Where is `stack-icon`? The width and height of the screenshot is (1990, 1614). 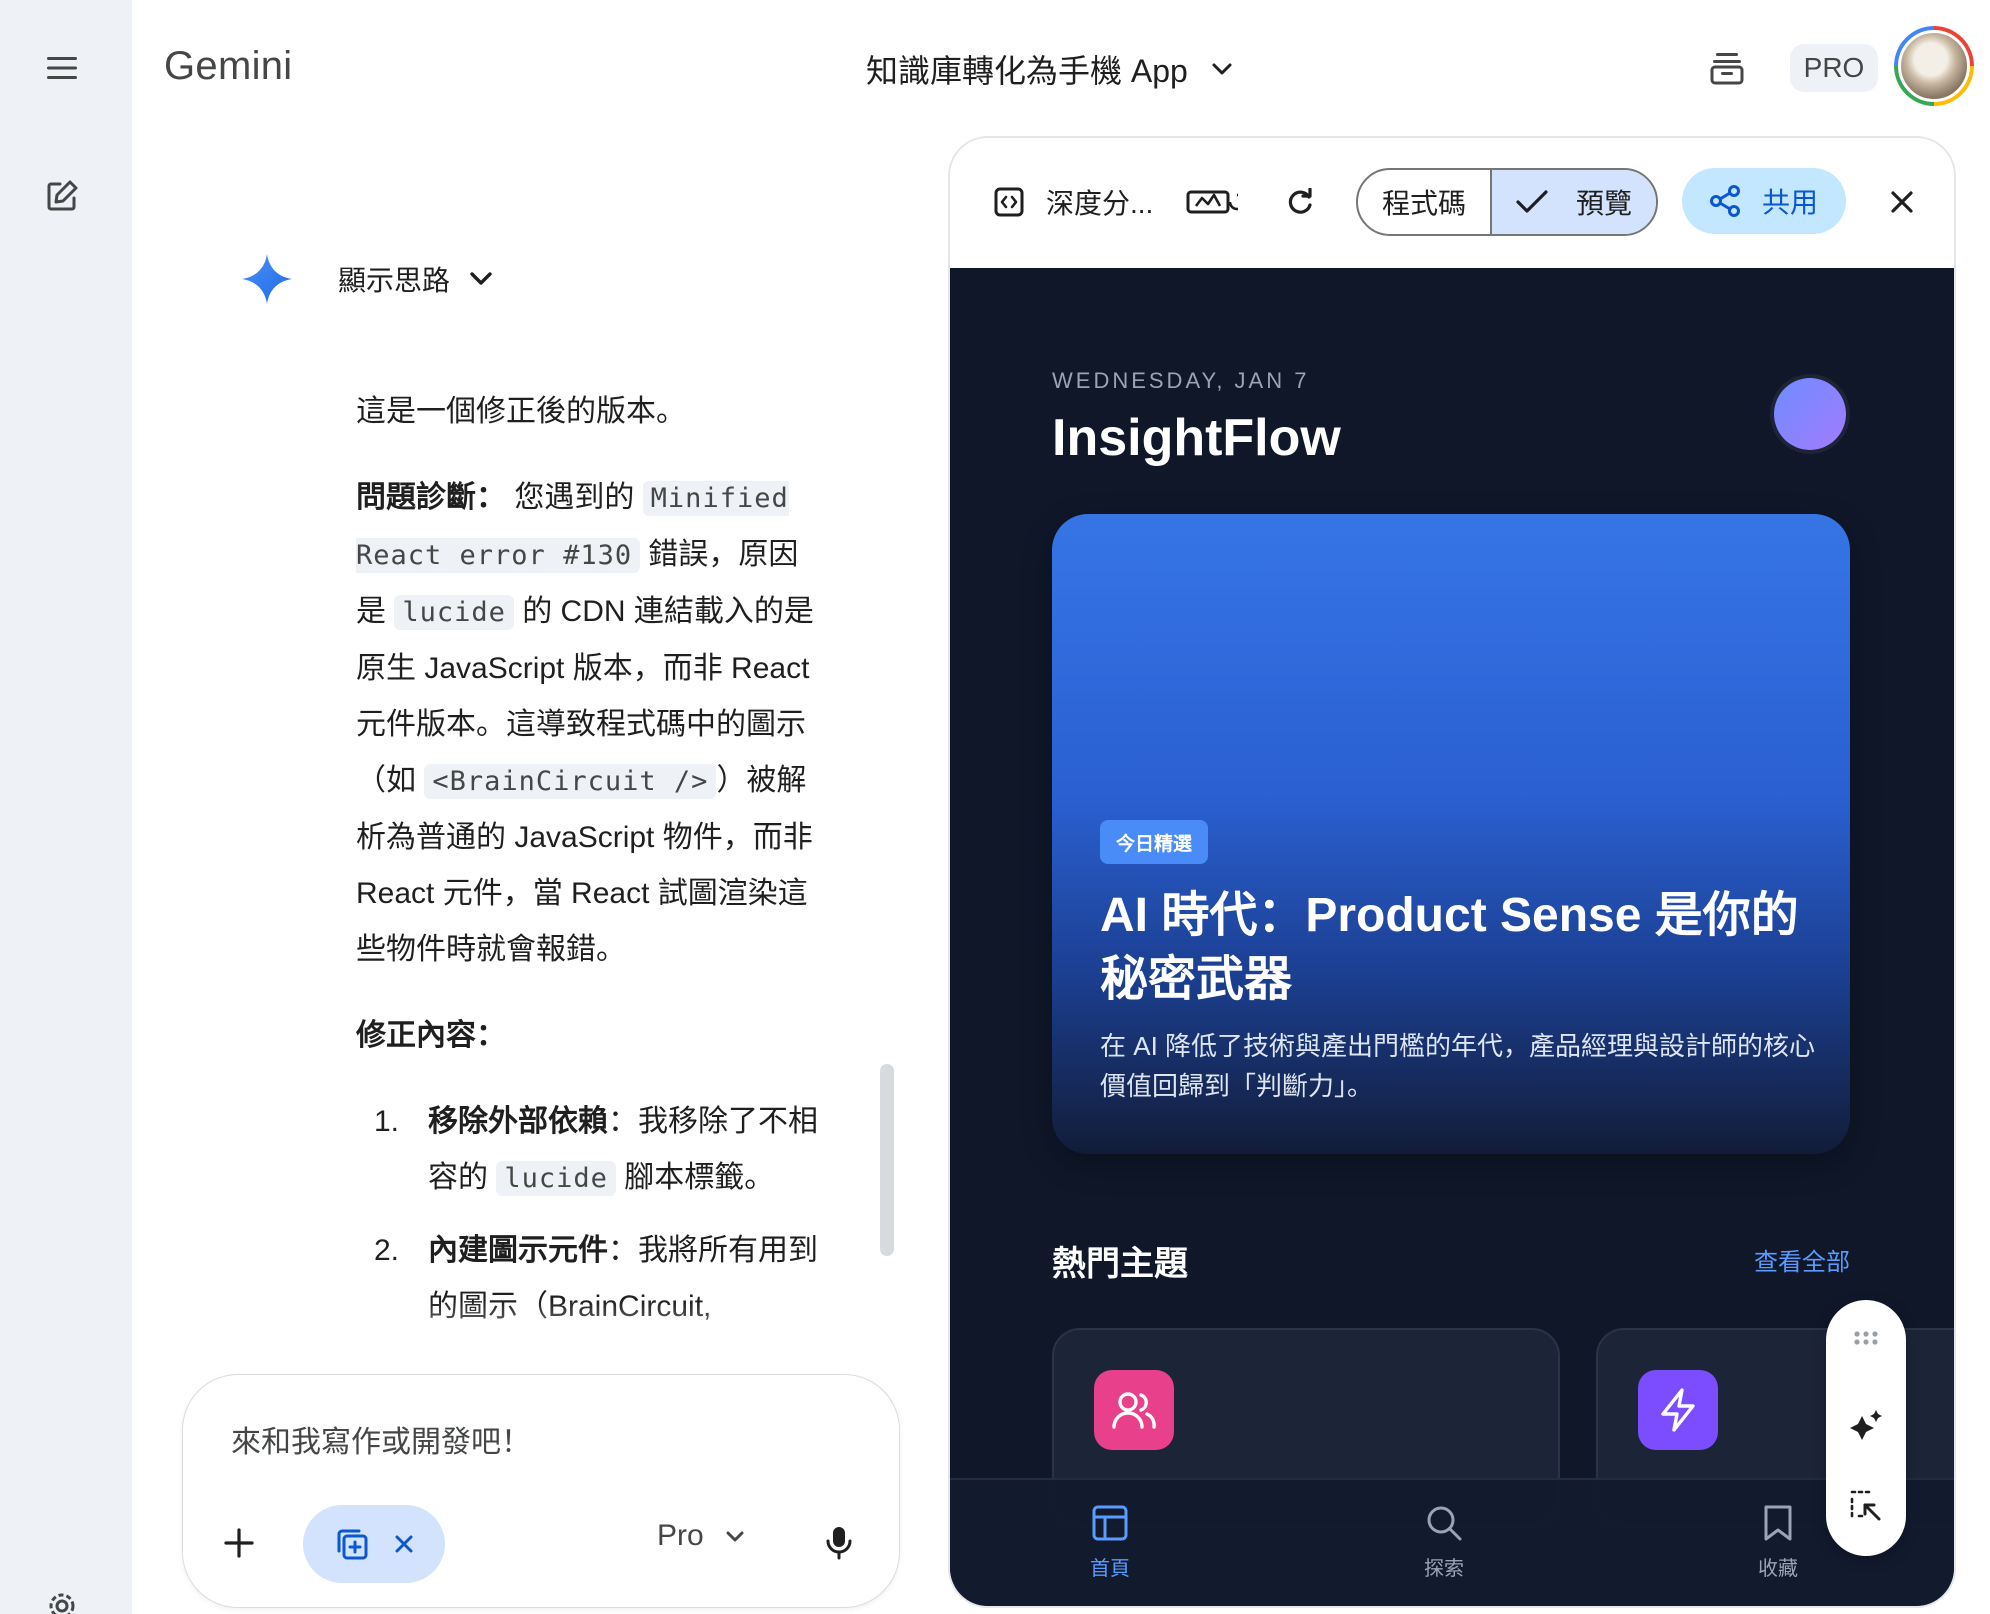
stack-icon is located at coordinates (1727, 69).